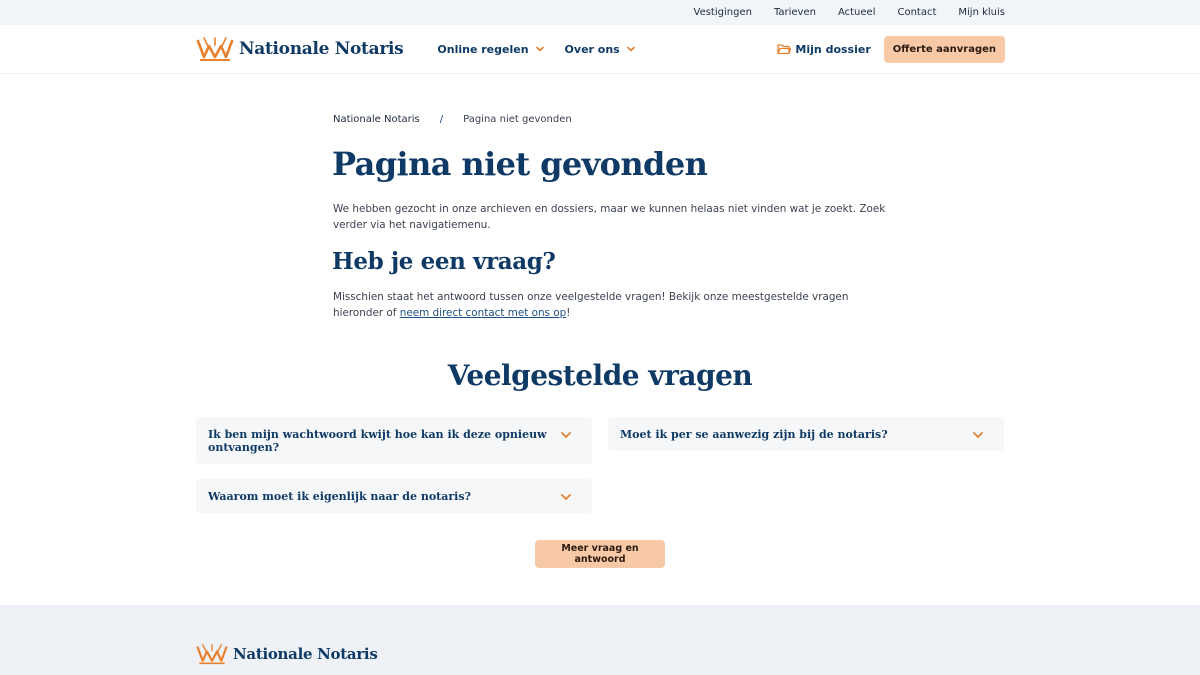 The height and width of the screenshot is (675, 1200). I want to click on nav-online-regelen: Online regelen, so click(490, 49).